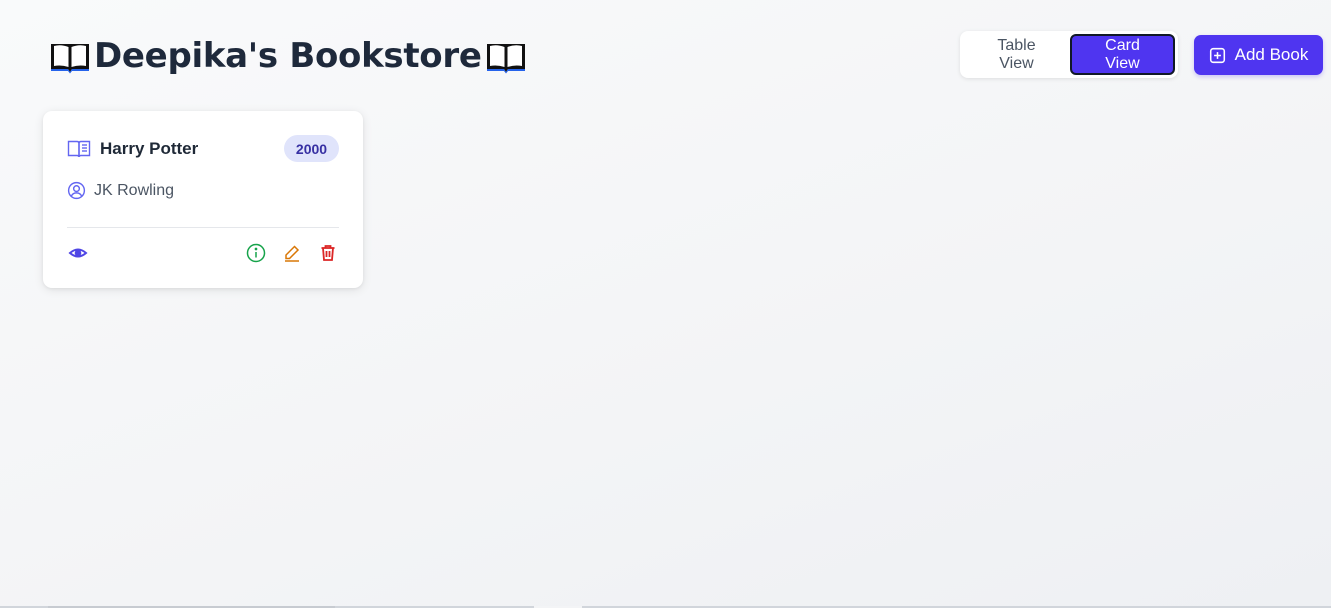 This screenshot has height=608, width=1331. What do you see at coordinates (256, 253) in the screenshot?
I see `info-circle-icon` at bounding box center [256, 253].